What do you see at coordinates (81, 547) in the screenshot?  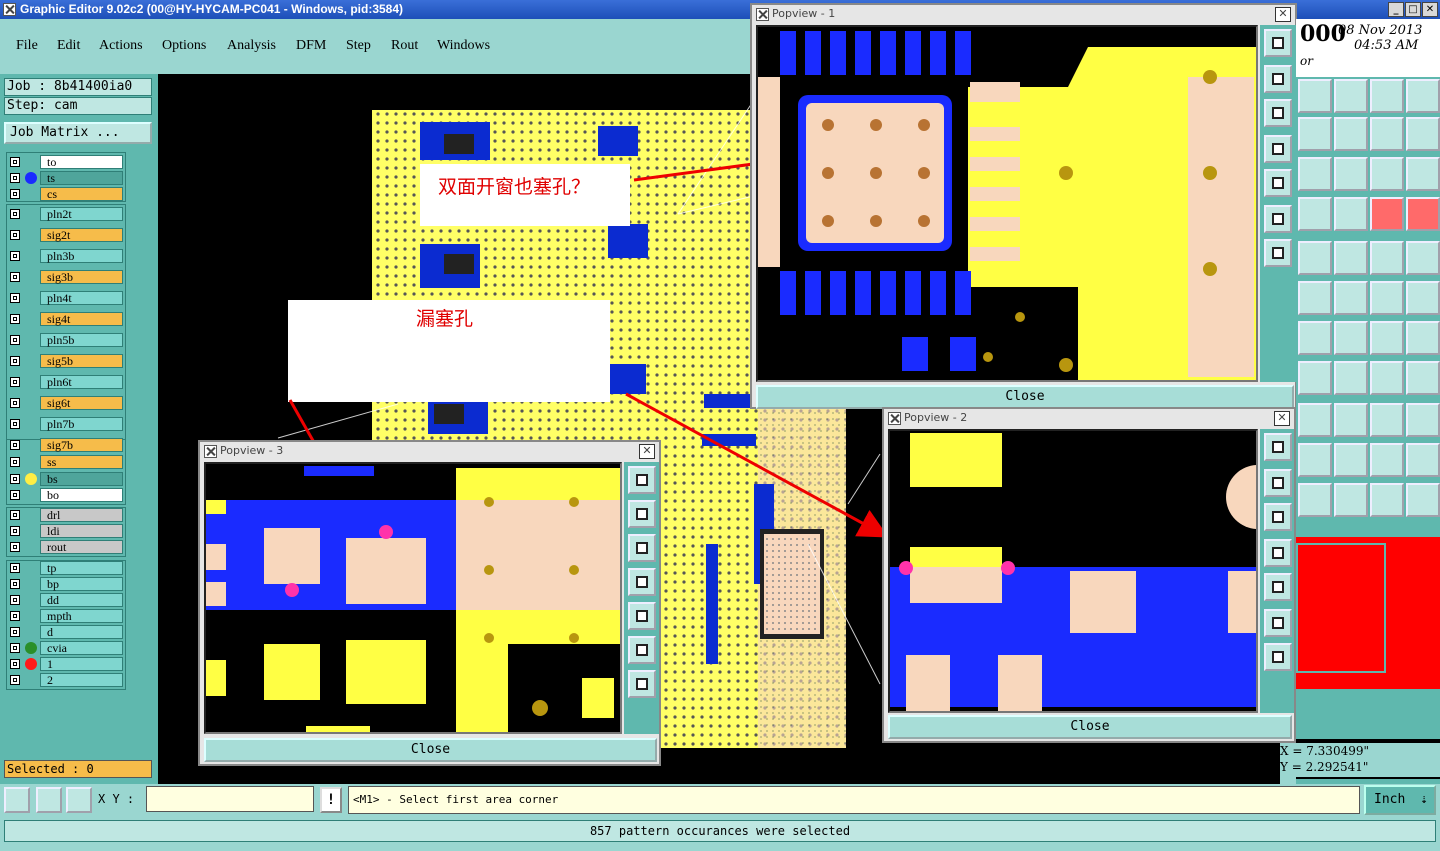 I see `layer-name: rout` at bounding box center [81, 547].